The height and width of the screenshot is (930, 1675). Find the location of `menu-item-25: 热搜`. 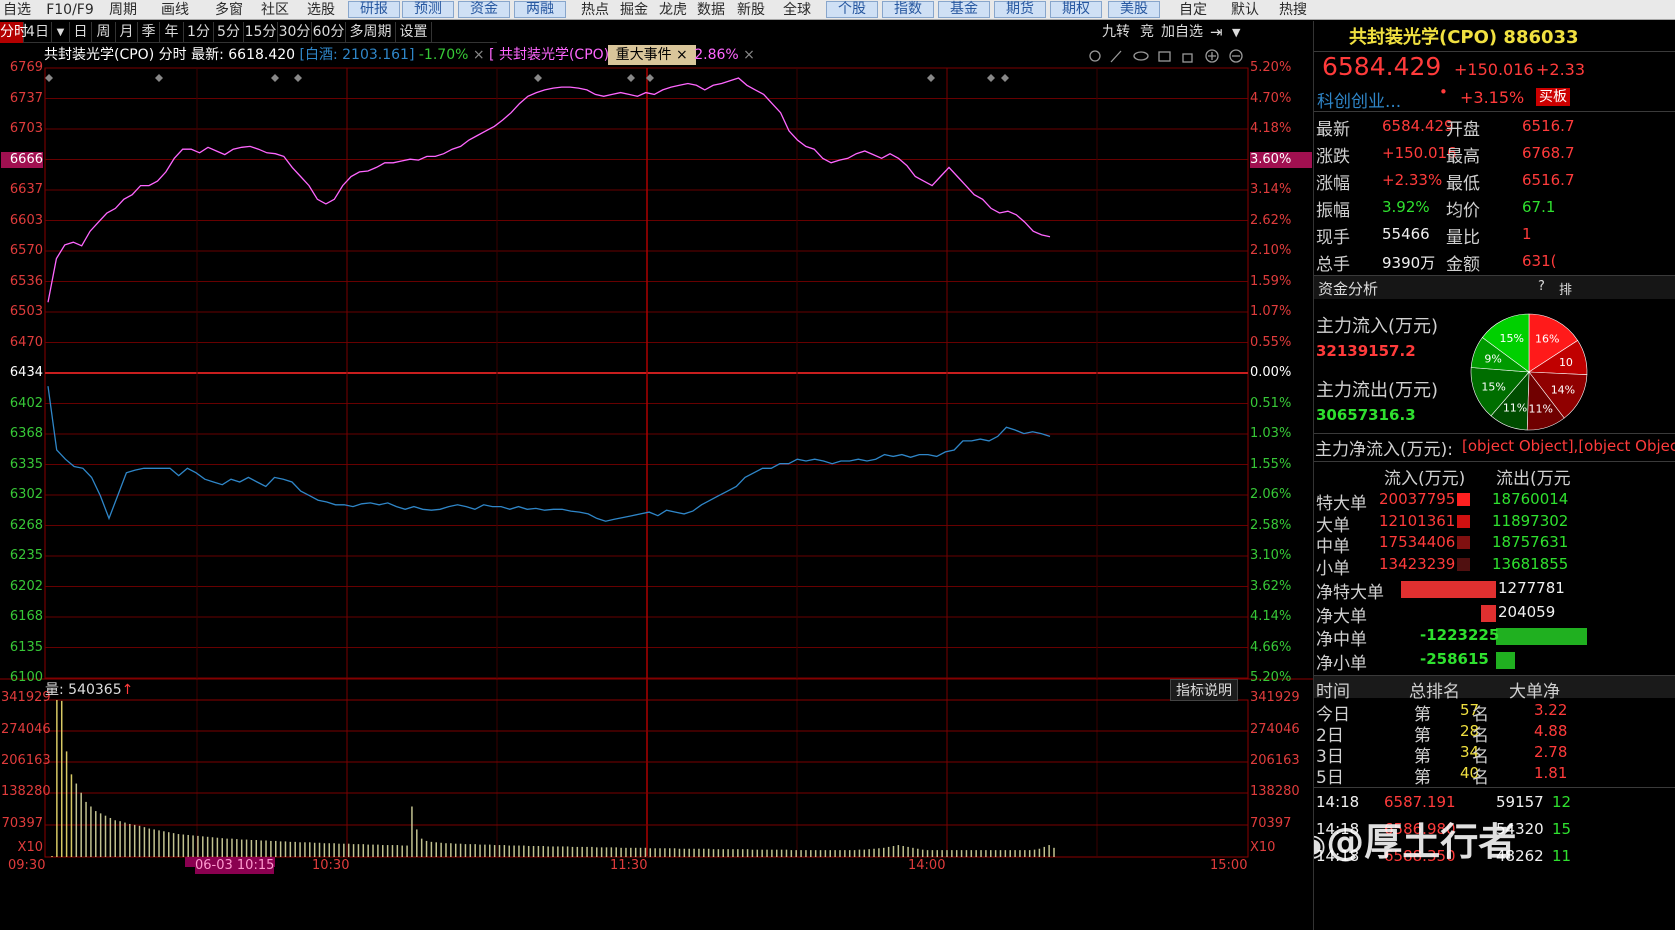

menu-item-25: 热搜 is located at coordinates (1293, 10).